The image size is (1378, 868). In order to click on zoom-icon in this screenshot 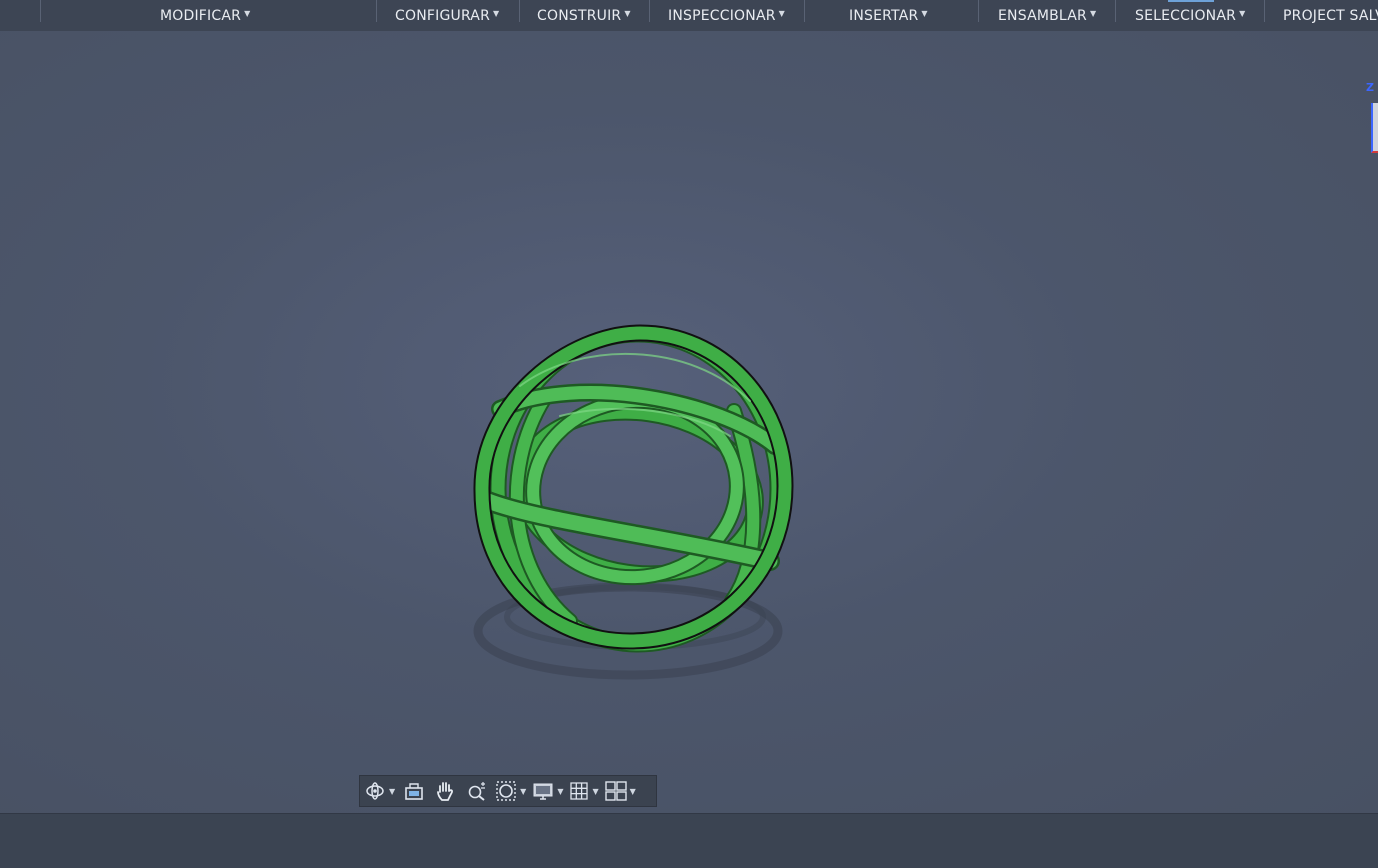, I will do `click(477, 791)`.